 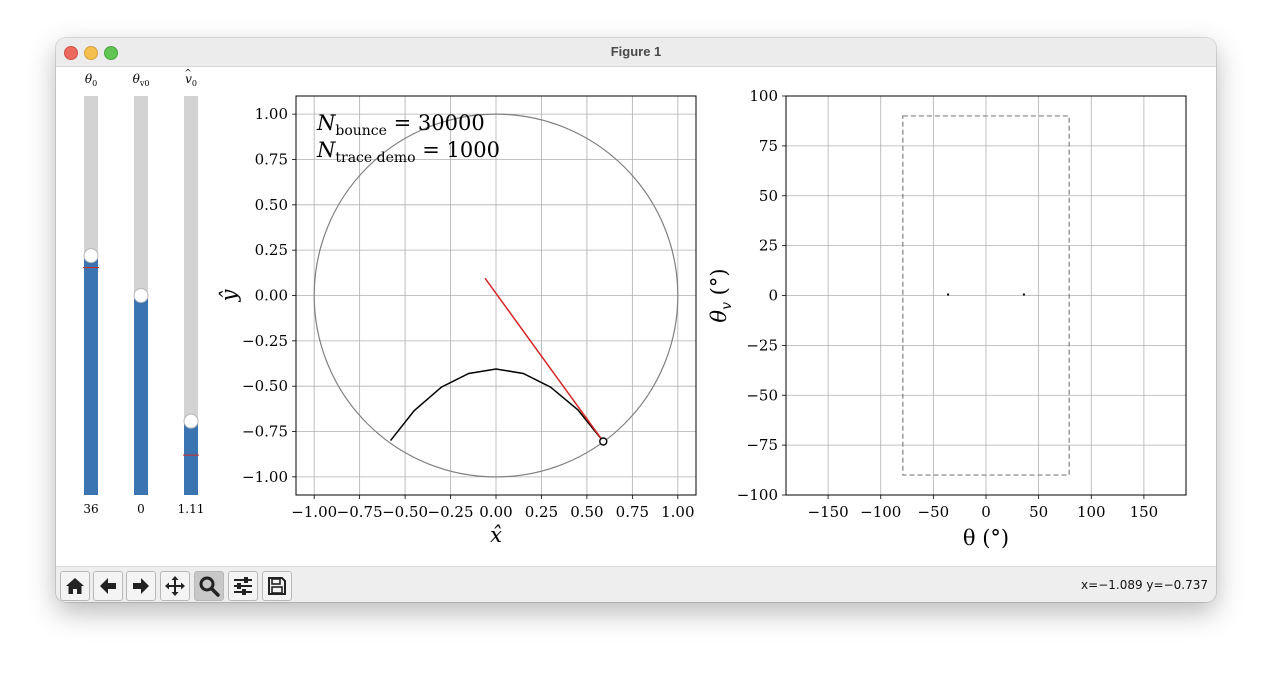 I want to click on back-button, so click(x=108, y=586).